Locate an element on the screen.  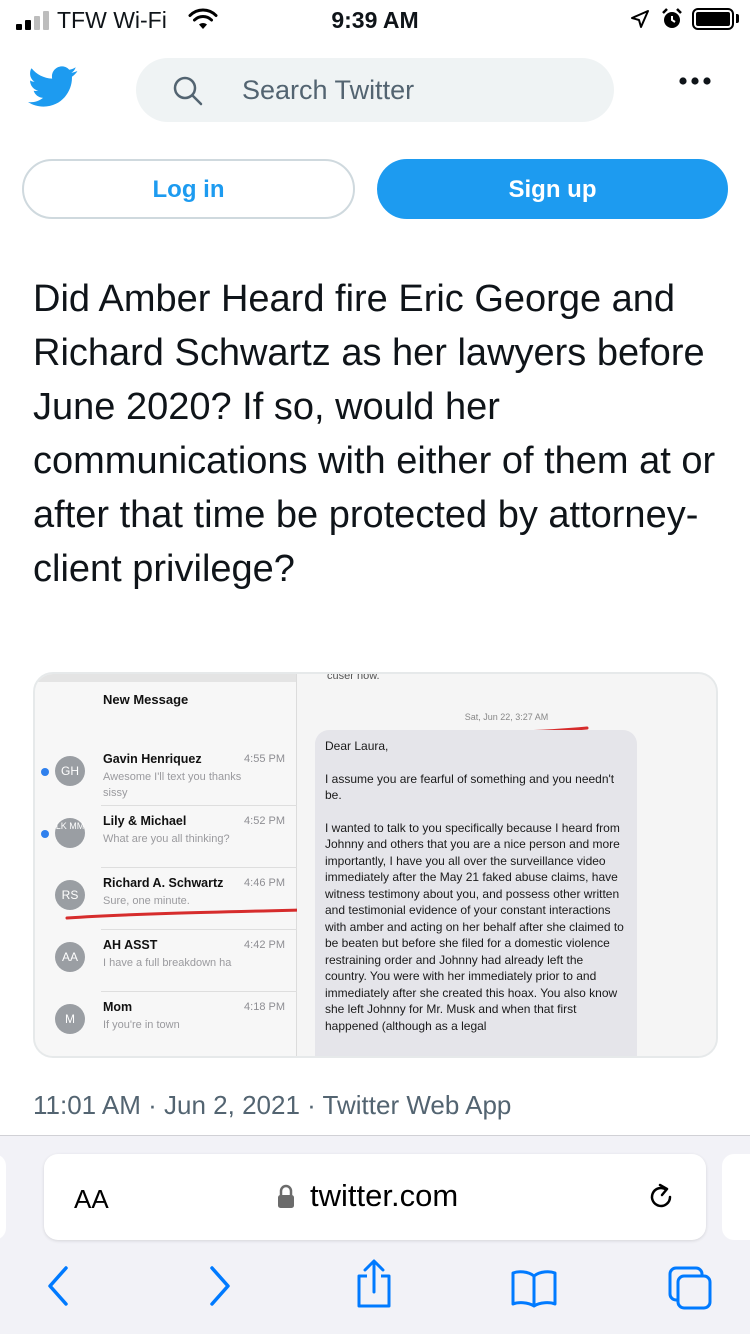
twitter-header: Search Twitter is located at coordinates (375, 93).